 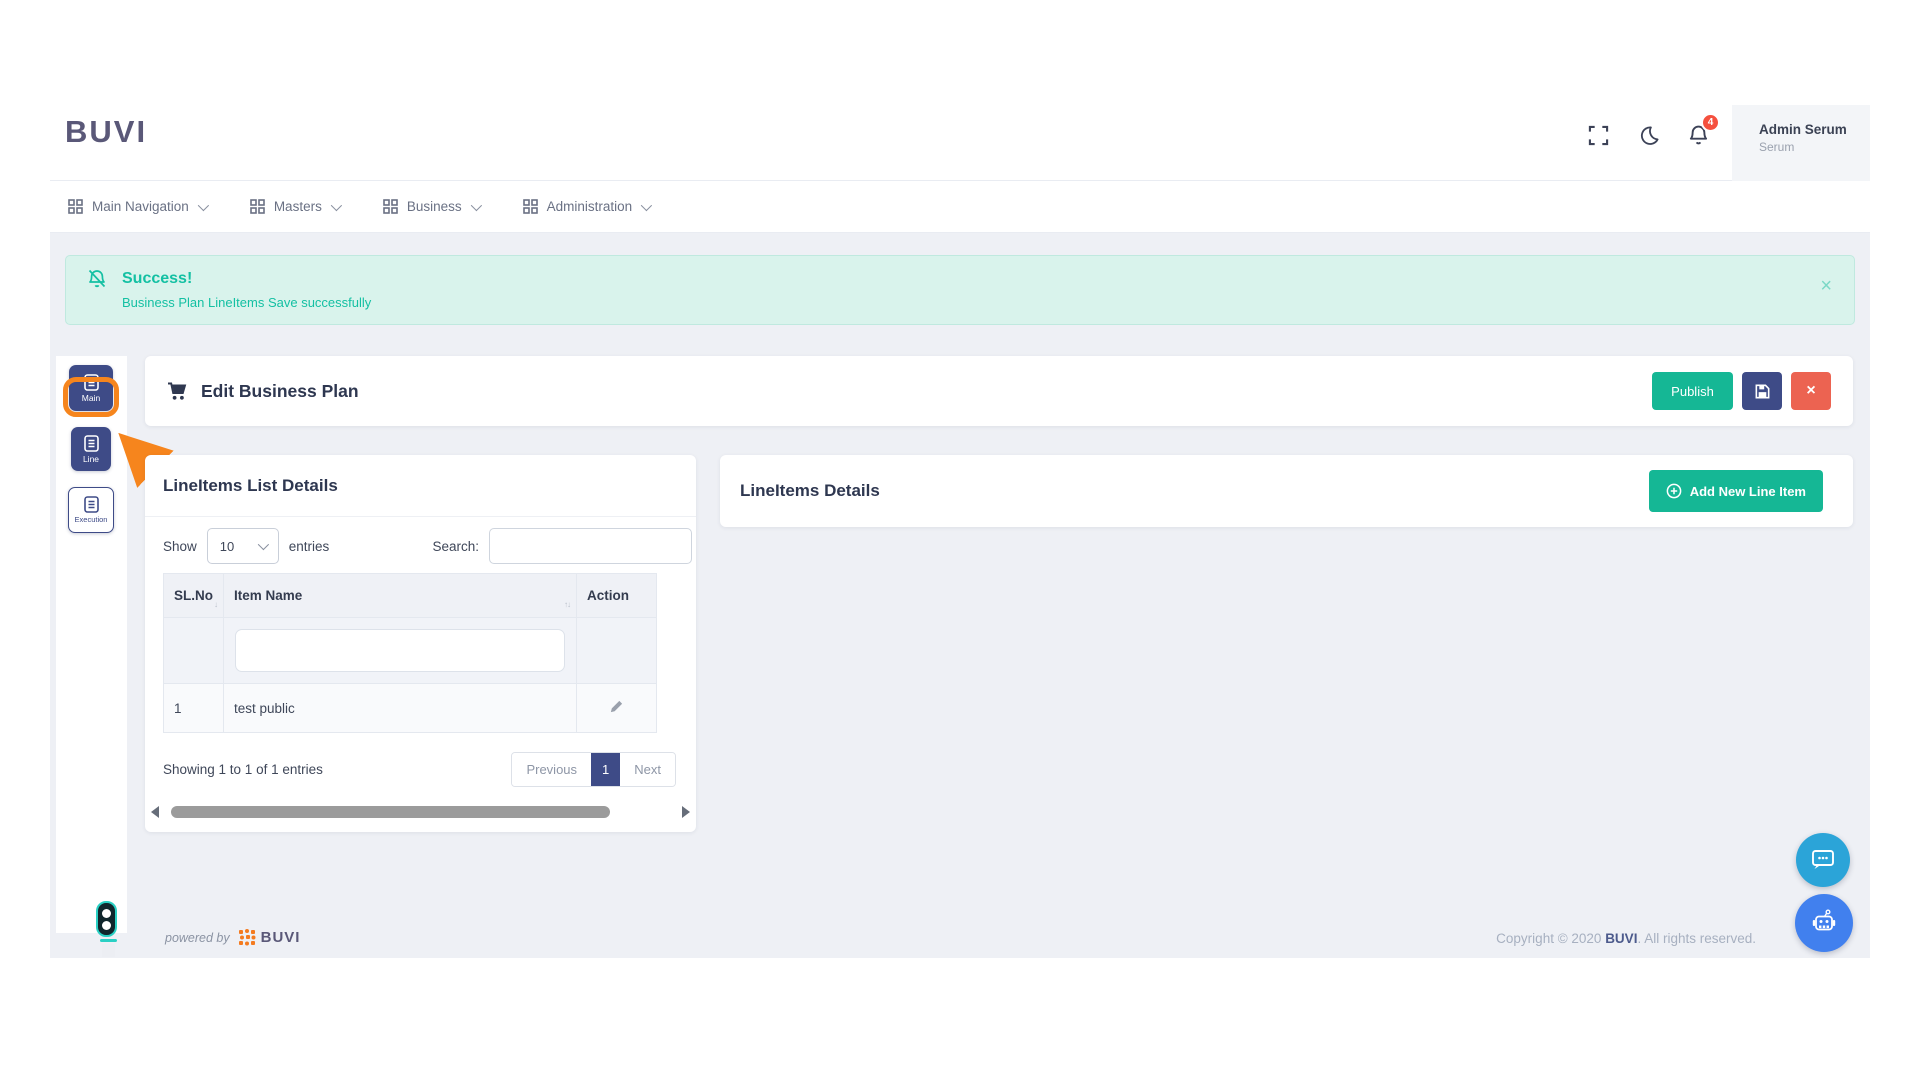 What do you see at coordinates (400, 650) in the screenshot?
I see `item-name-filter-input` at bounding box center [400, 650].